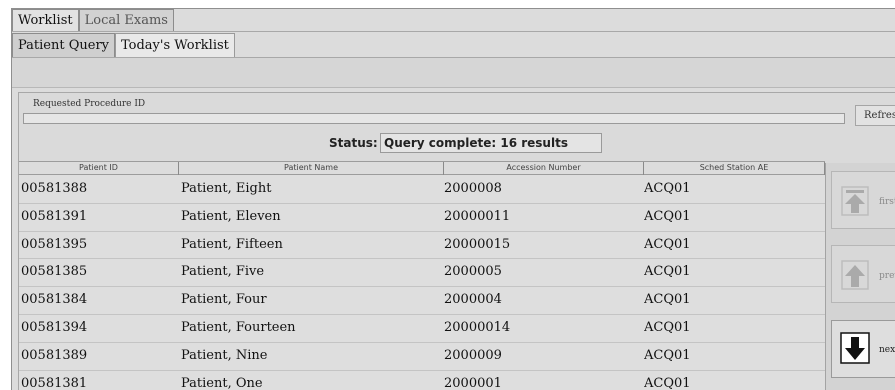 This screenshot has width=895, height=390. Describe the element at coordinates (453, 20) in the screenshot. I see `main-tab-bar: Worklist Local Exams` at that location.